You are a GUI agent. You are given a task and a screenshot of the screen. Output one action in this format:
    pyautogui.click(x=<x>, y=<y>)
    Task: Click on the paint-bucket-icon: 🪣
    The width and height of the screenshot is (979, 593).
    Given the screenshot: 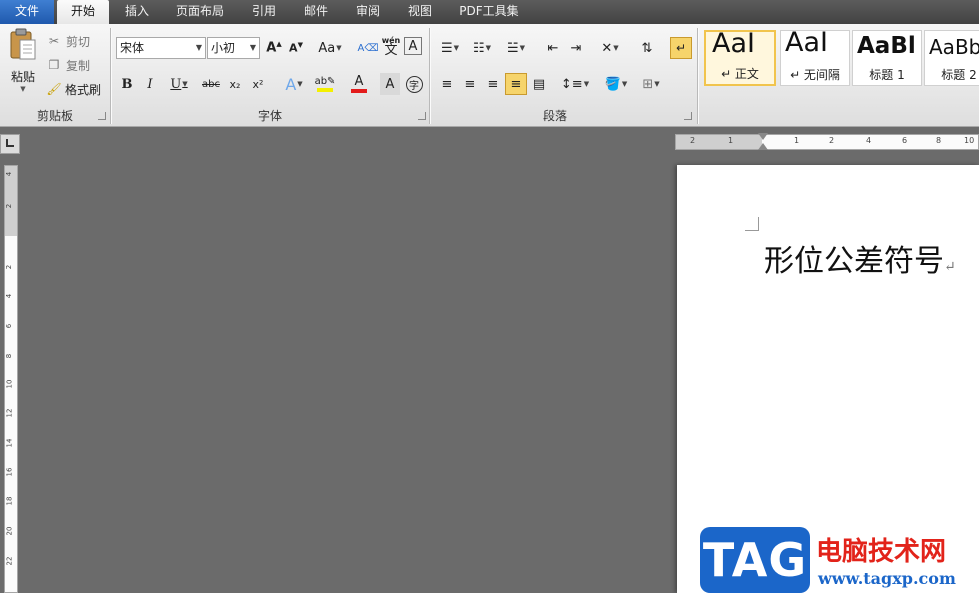 What is the action you would take?
    pyautogui.click(x=612, y=84)
    